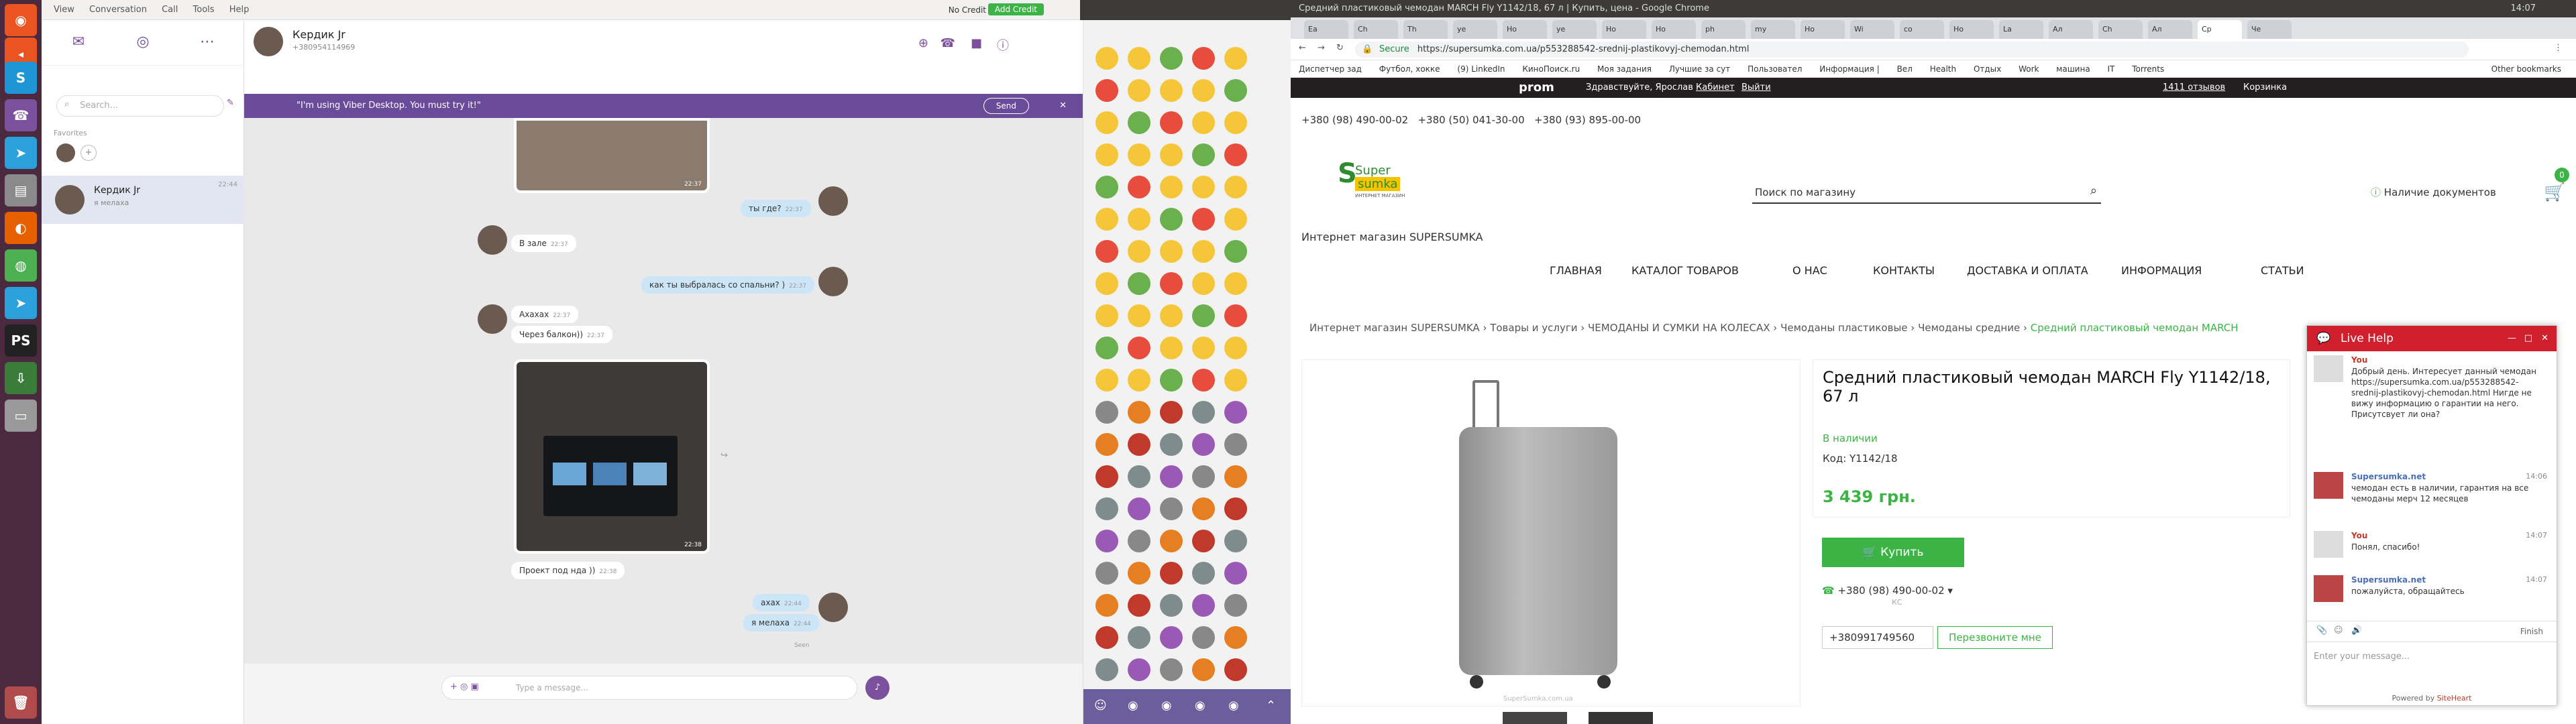 The height and width of the screenshot is (724, 2576). Describe the element at coordinates (543, 244) in the screenshot. I see `message-bubble: В зале 22:37` at that location.